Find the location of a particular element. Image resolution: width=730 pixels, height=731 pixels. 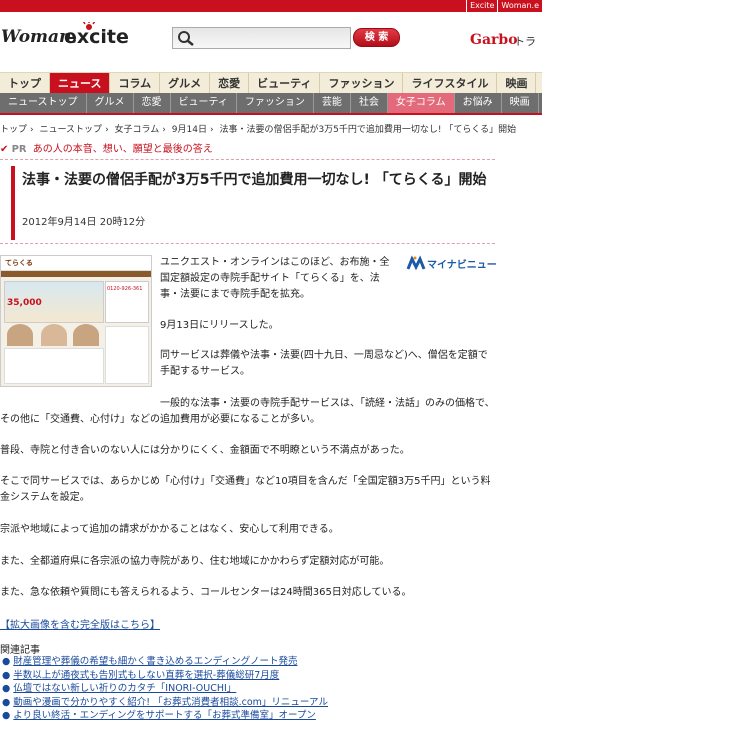

breadcrumb-current: 法事・法要の僧侶手配が3万5千円で追加費用一切なし! 「てらくる」開始 is located at coordinates (368, 130).